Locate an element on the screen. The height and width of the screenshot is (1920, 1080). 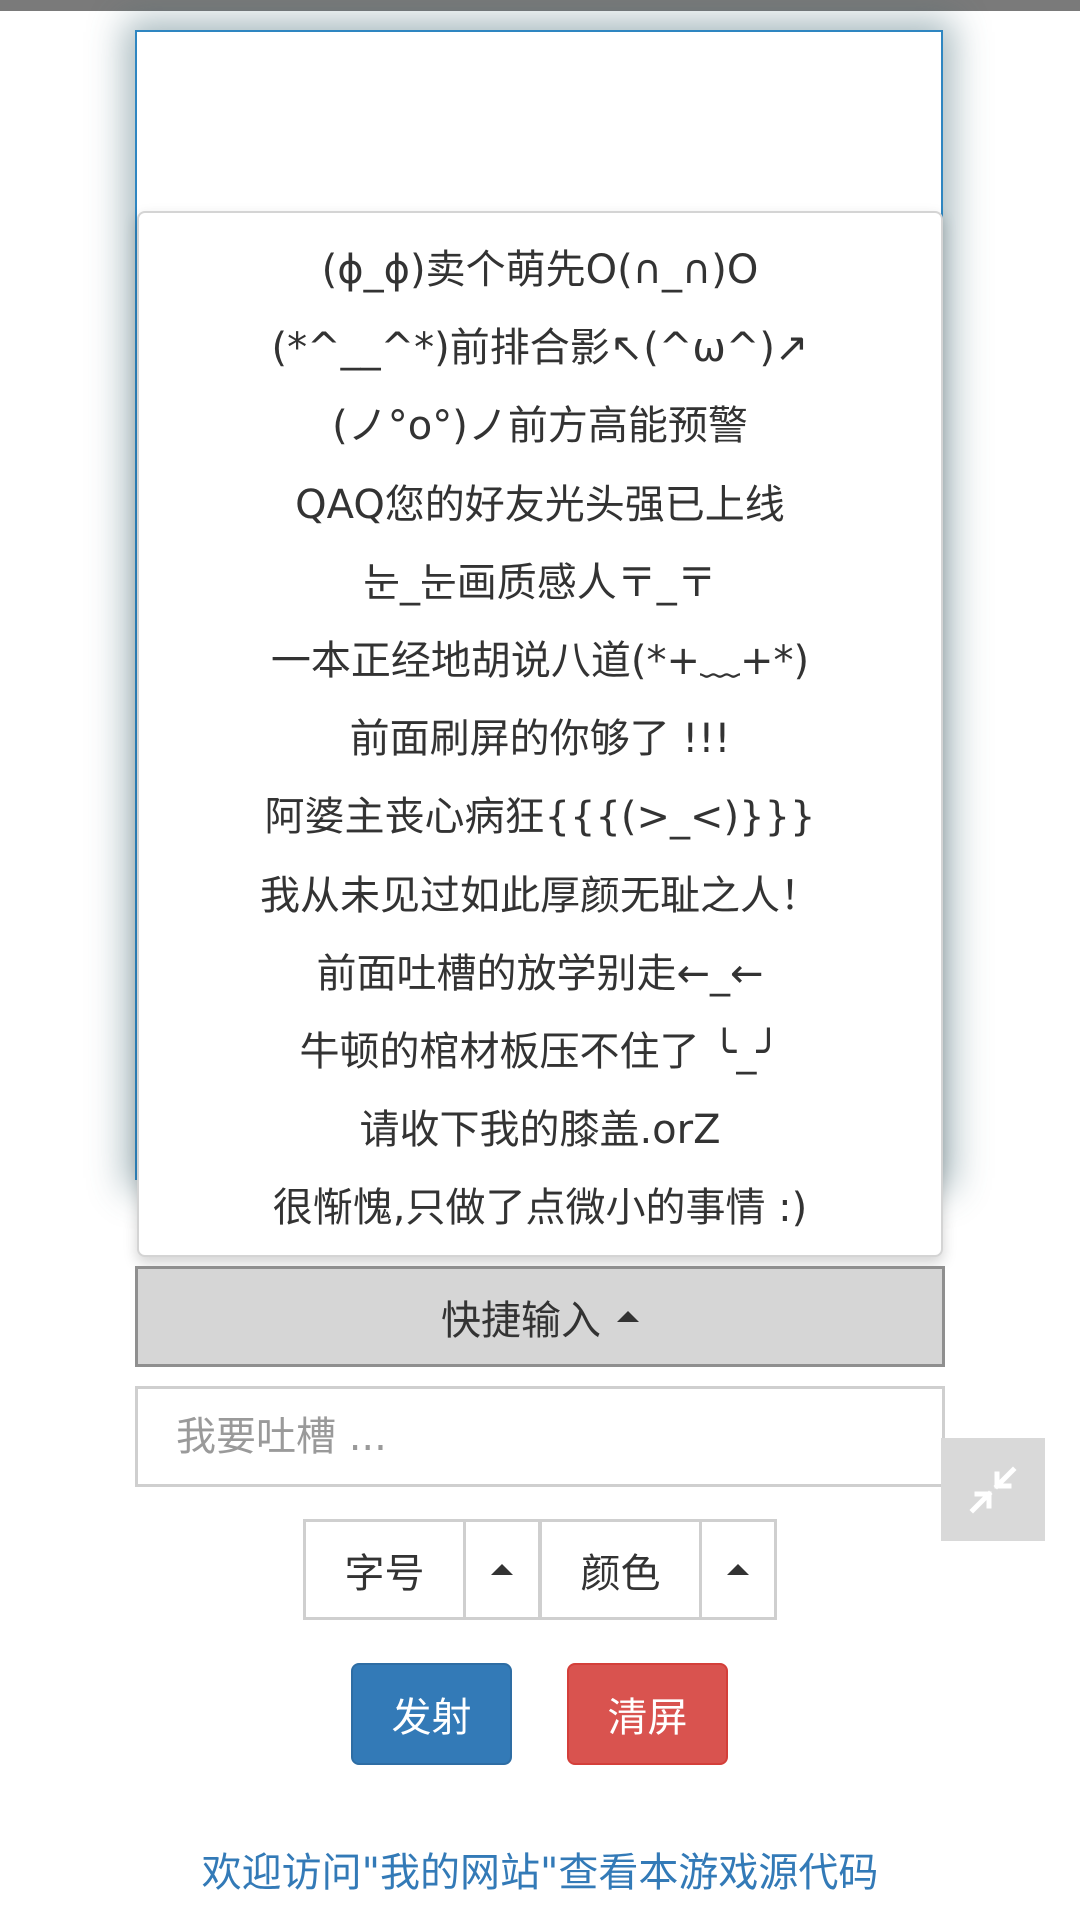
color-button-group: 颜色 is located at coordinates (658, 1569).